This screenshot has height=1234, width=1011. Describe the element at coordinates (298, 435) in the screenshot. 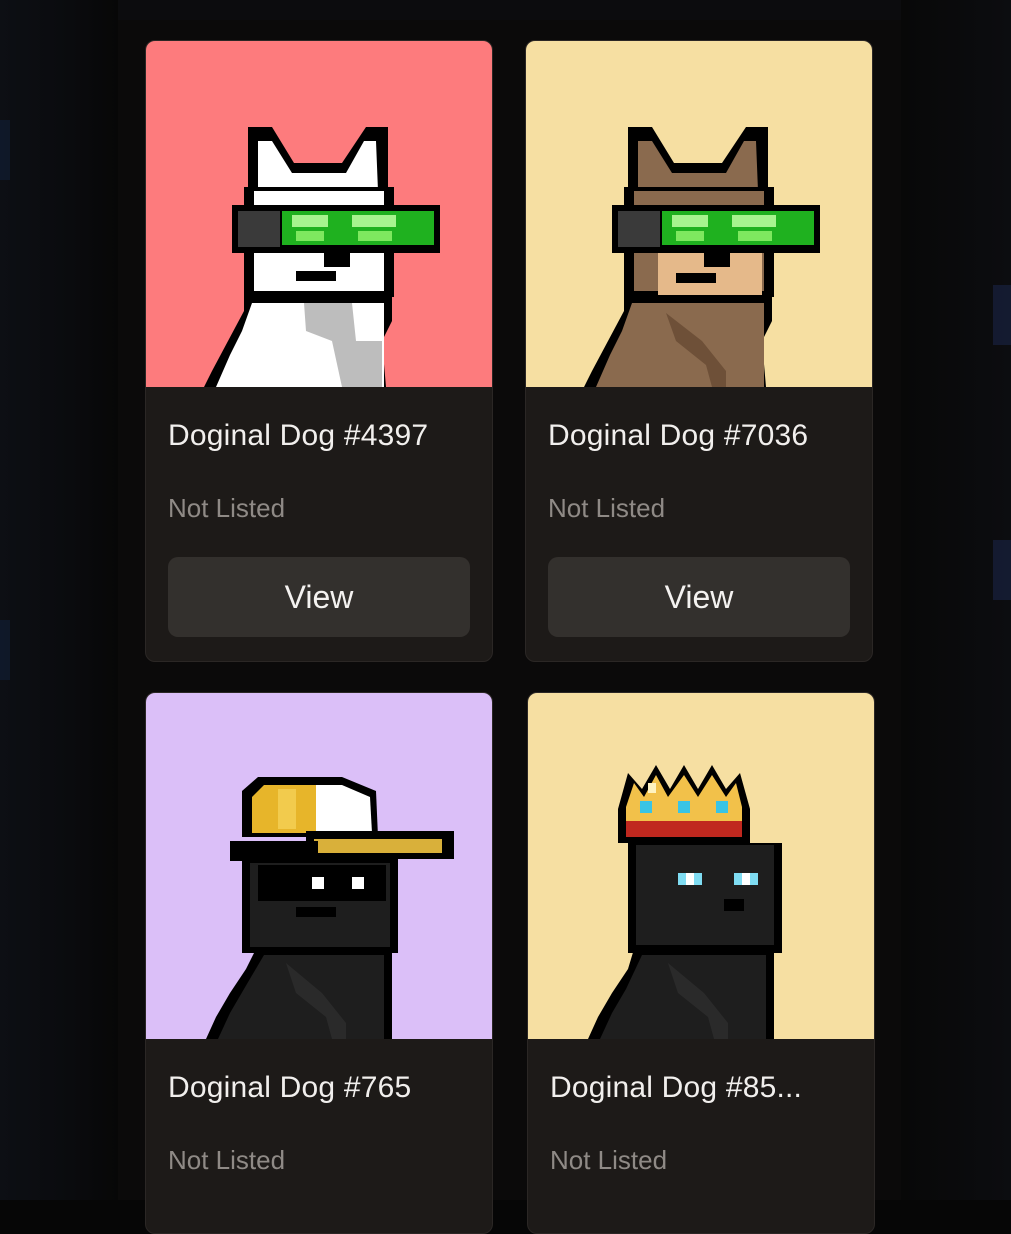

I see `nft-title: Doginal Dog #4397` at that location.